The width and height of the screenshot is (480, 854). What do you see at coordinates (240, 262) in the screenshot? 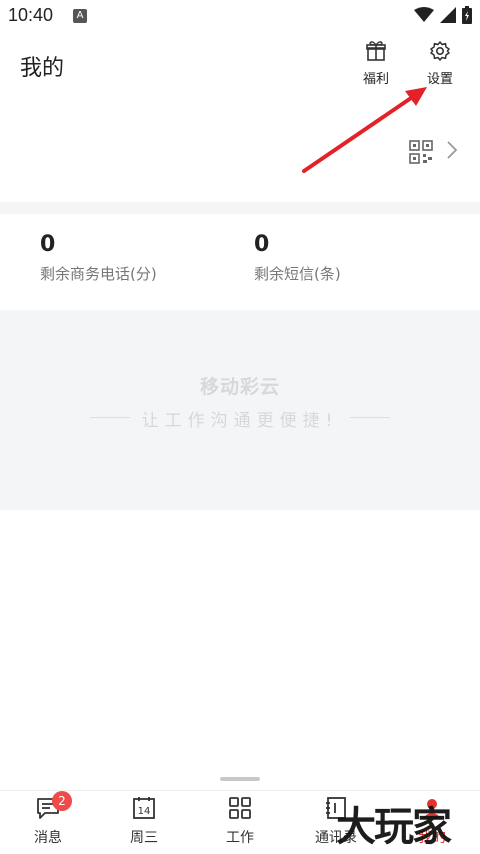
I see `balance-stats: 0 剩余商务电话(分) 0 剩余短信(条)` at bounding box center [240, 262].